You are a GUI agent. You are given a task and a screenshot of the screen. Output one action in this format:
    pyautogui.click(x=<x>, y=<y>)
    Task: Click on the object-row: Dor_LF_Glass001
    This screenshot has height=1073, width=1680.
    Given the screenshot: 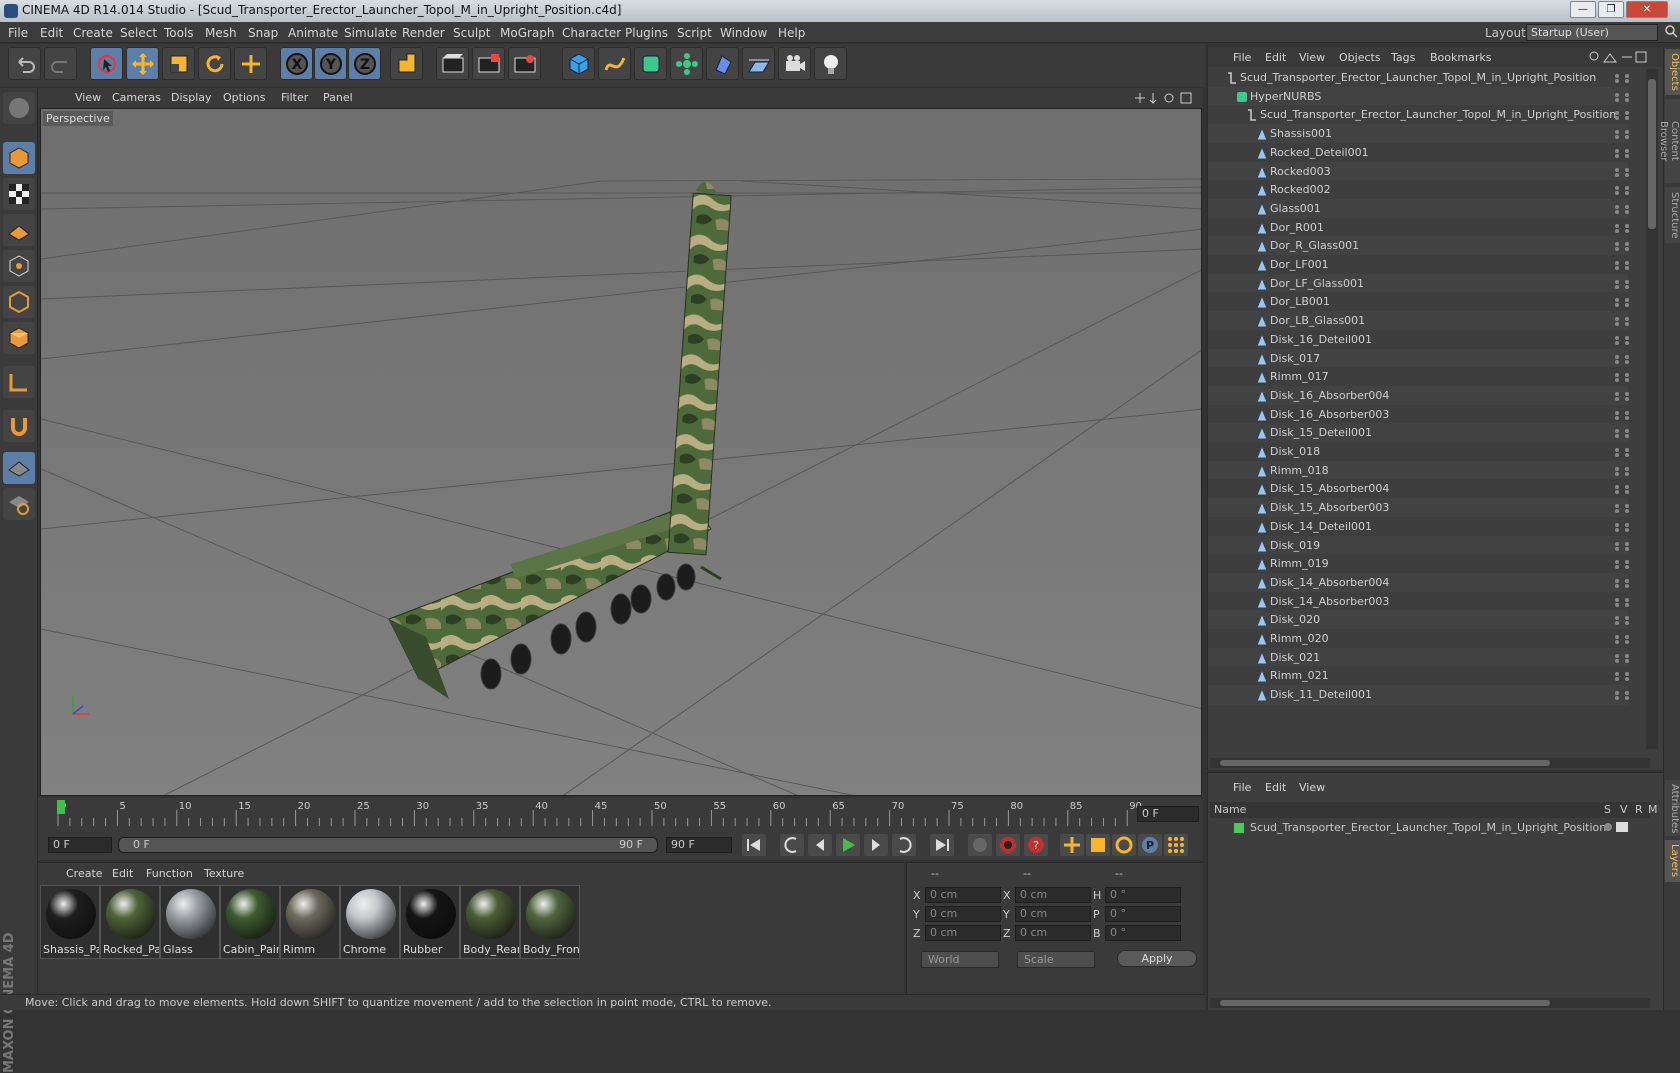 What is the action you would take?
    pyautogui.click(x=1418, y=283)
    